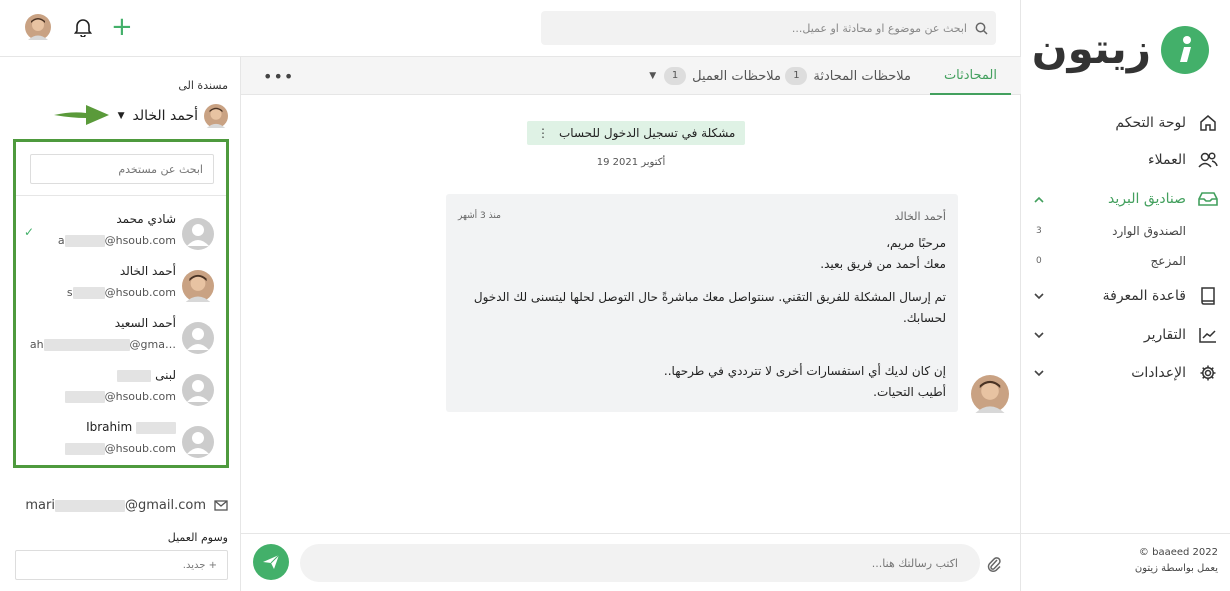  I want to click on tab-label: المحادثات, so click(970, 75).